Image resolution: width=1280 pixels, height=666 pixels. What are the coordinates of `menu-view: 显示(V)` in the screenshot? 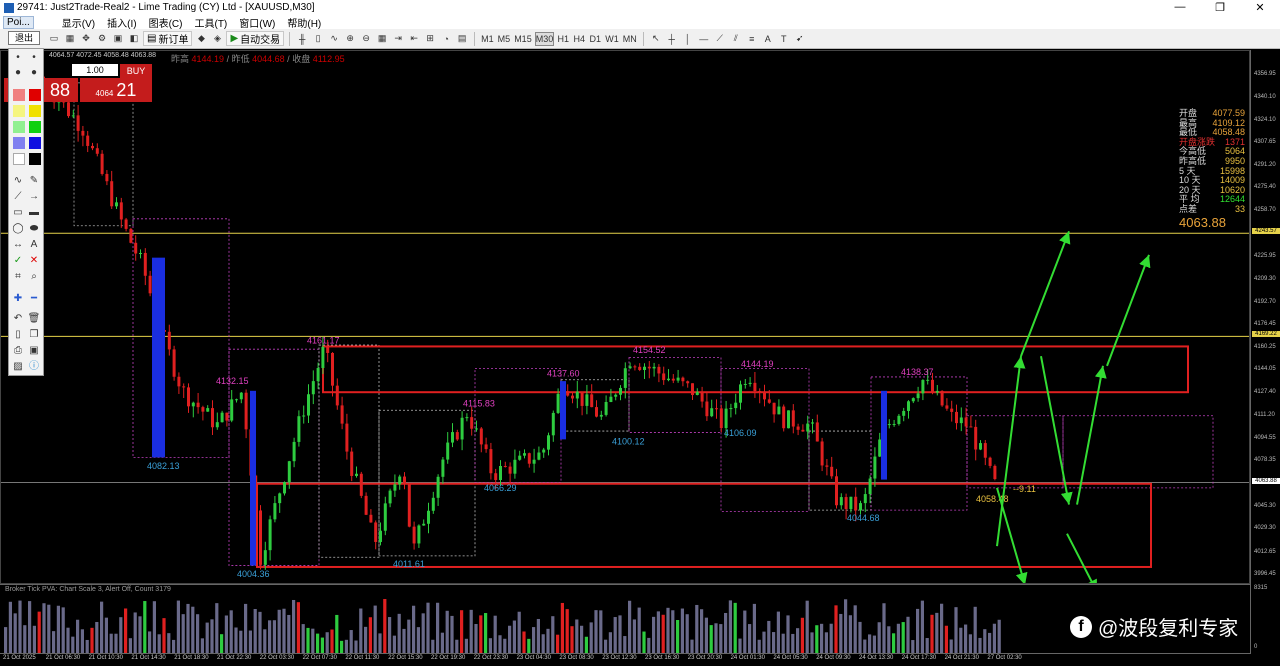 It's located at (78, 22).